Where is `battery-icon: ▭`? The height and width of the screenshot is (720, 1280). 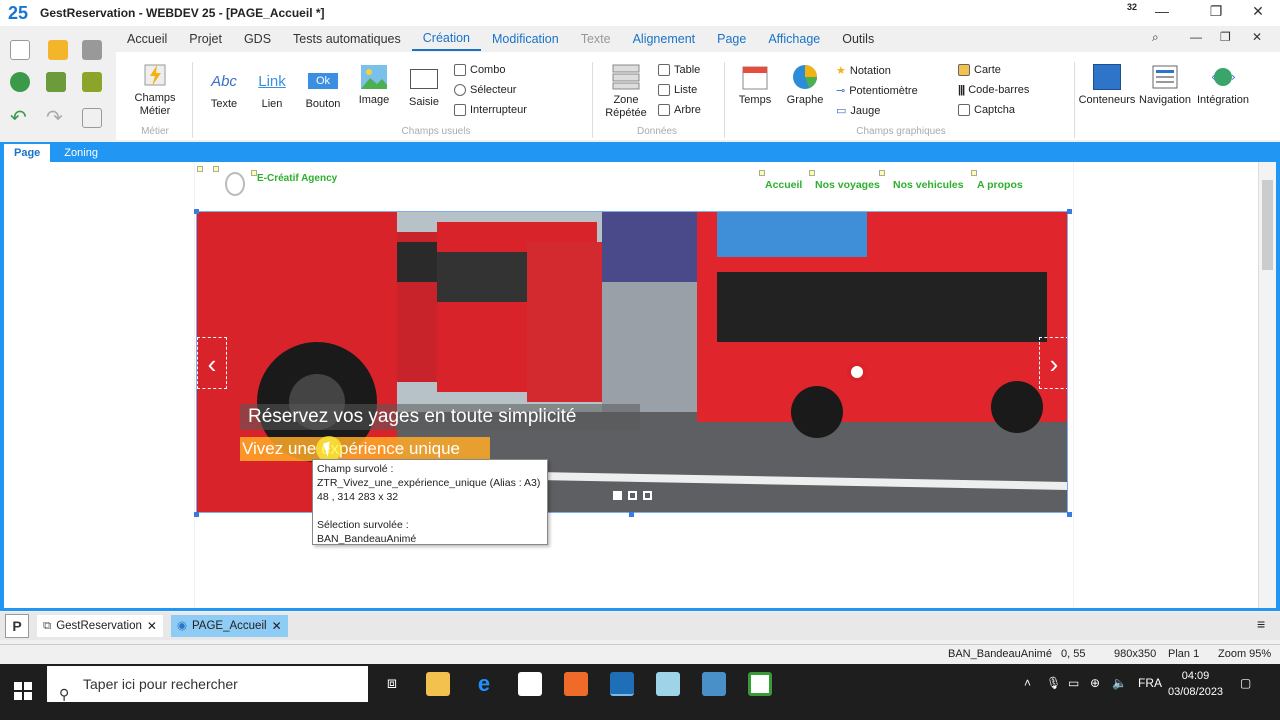
battery-icon: ▭ is located at coordinates (1073, 683).